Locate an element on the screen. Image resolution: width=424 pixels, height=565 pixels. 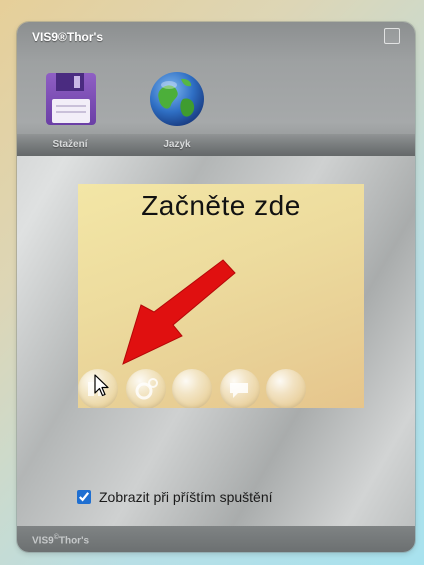
globe-icon is located at coordinates (177, 99).